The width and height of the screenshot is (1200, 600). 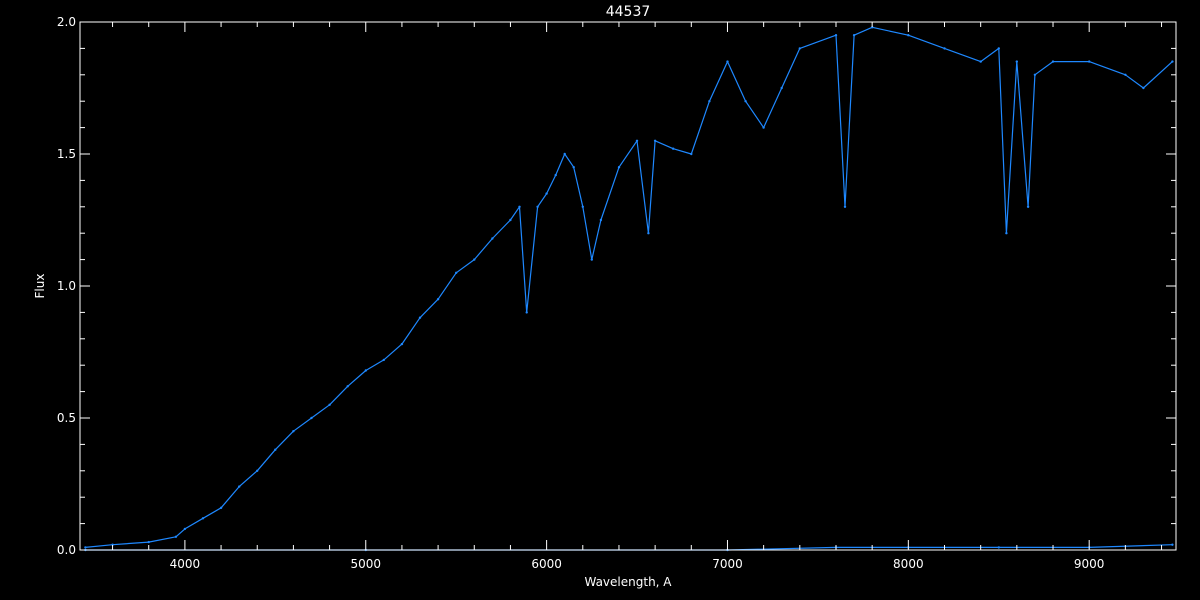 What do you see at coordinates (628, 12) in the screenshot?
I see `chart-title: 44537` at bounding box center [628, 12].